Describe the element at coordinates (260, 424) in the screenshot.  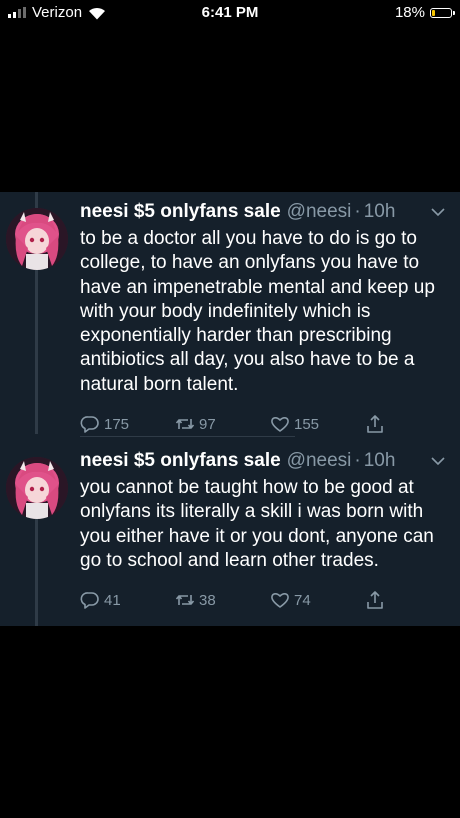
I see `tweet-actions: 175 97 155` at that location.